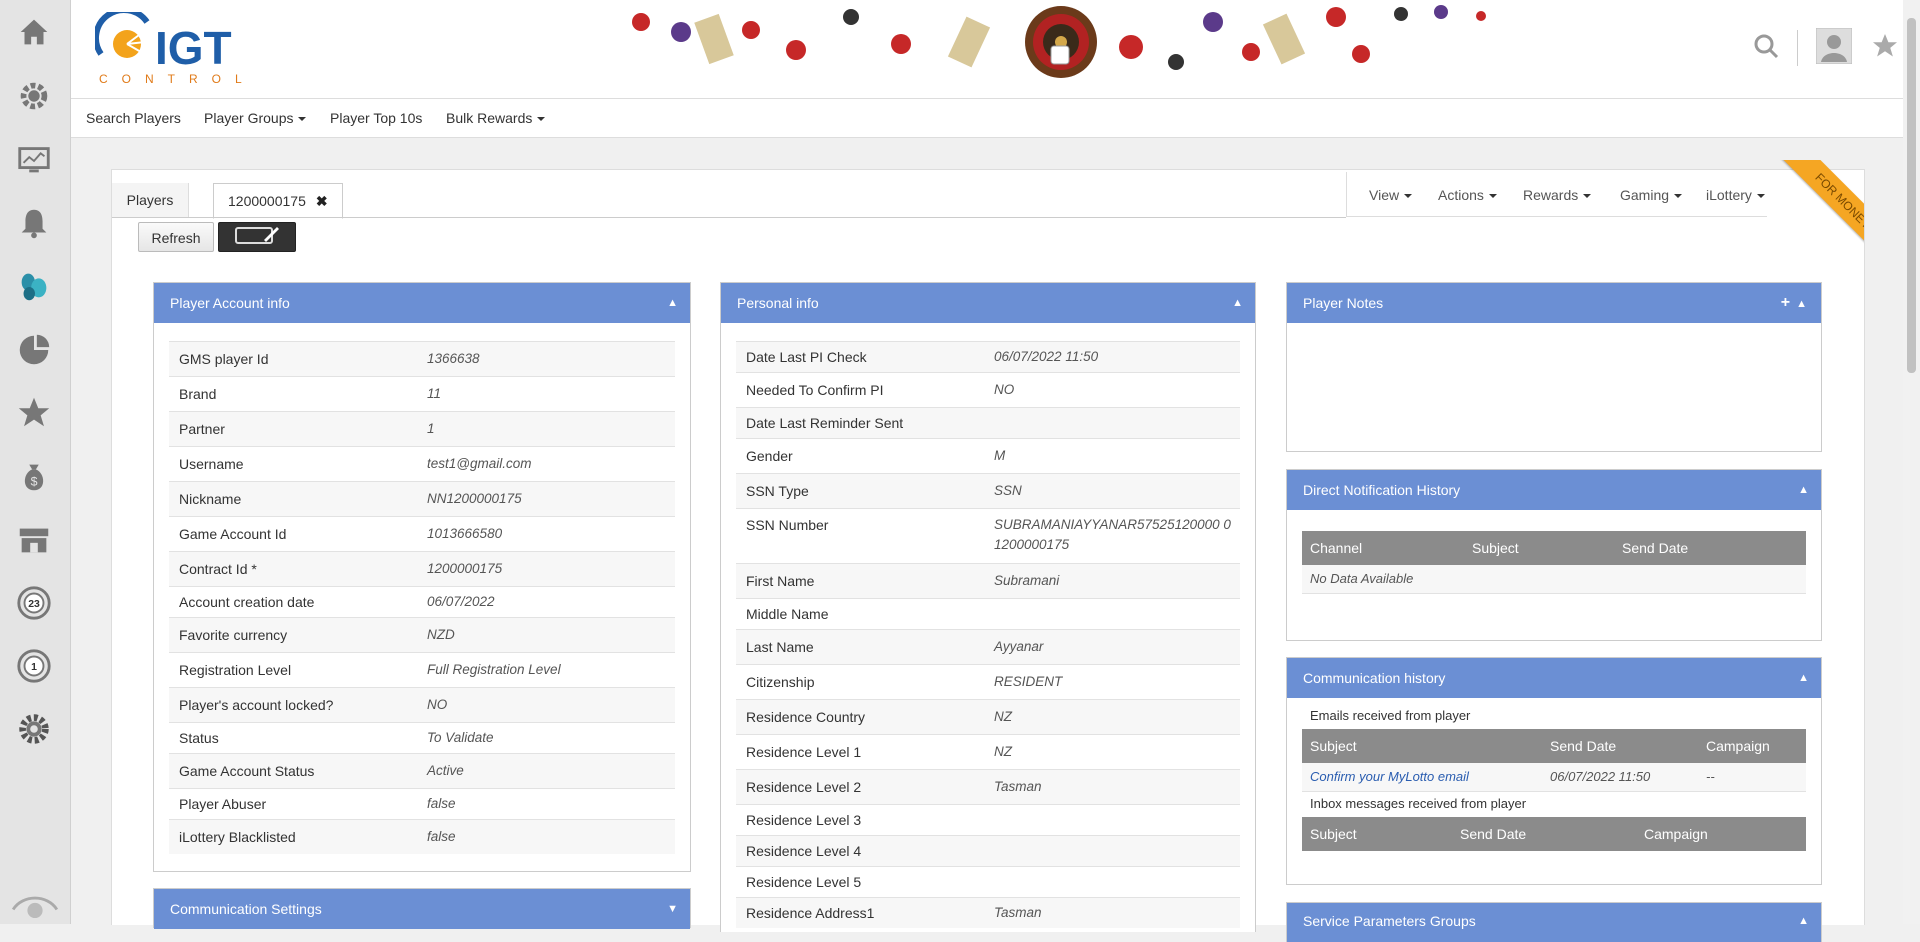  Describe the element at coordinates (1735, 195) in the screenshot. I see `menu-ilottery: iLottery` at that location.